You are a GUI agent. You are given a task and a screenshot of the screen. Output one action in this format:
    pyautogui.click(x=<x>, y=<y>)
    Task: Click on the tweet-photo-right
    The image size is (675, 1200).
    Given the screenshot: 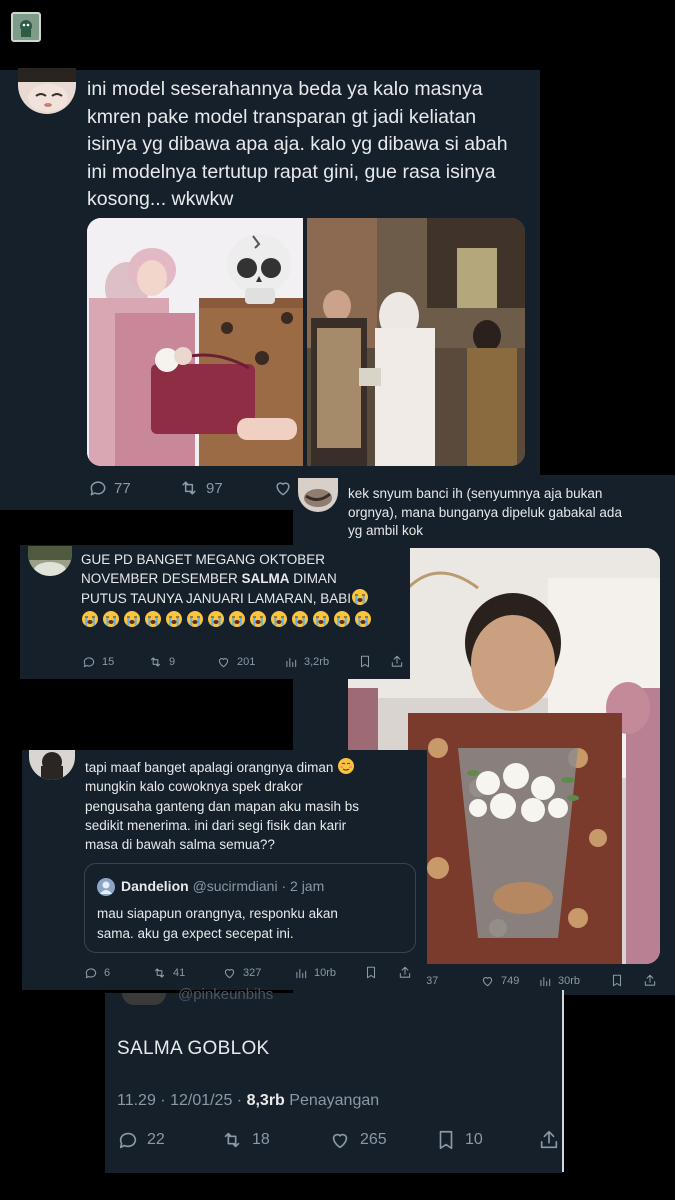 What is the action you would take?
    pyautogui.click(x=416, y=342)
    